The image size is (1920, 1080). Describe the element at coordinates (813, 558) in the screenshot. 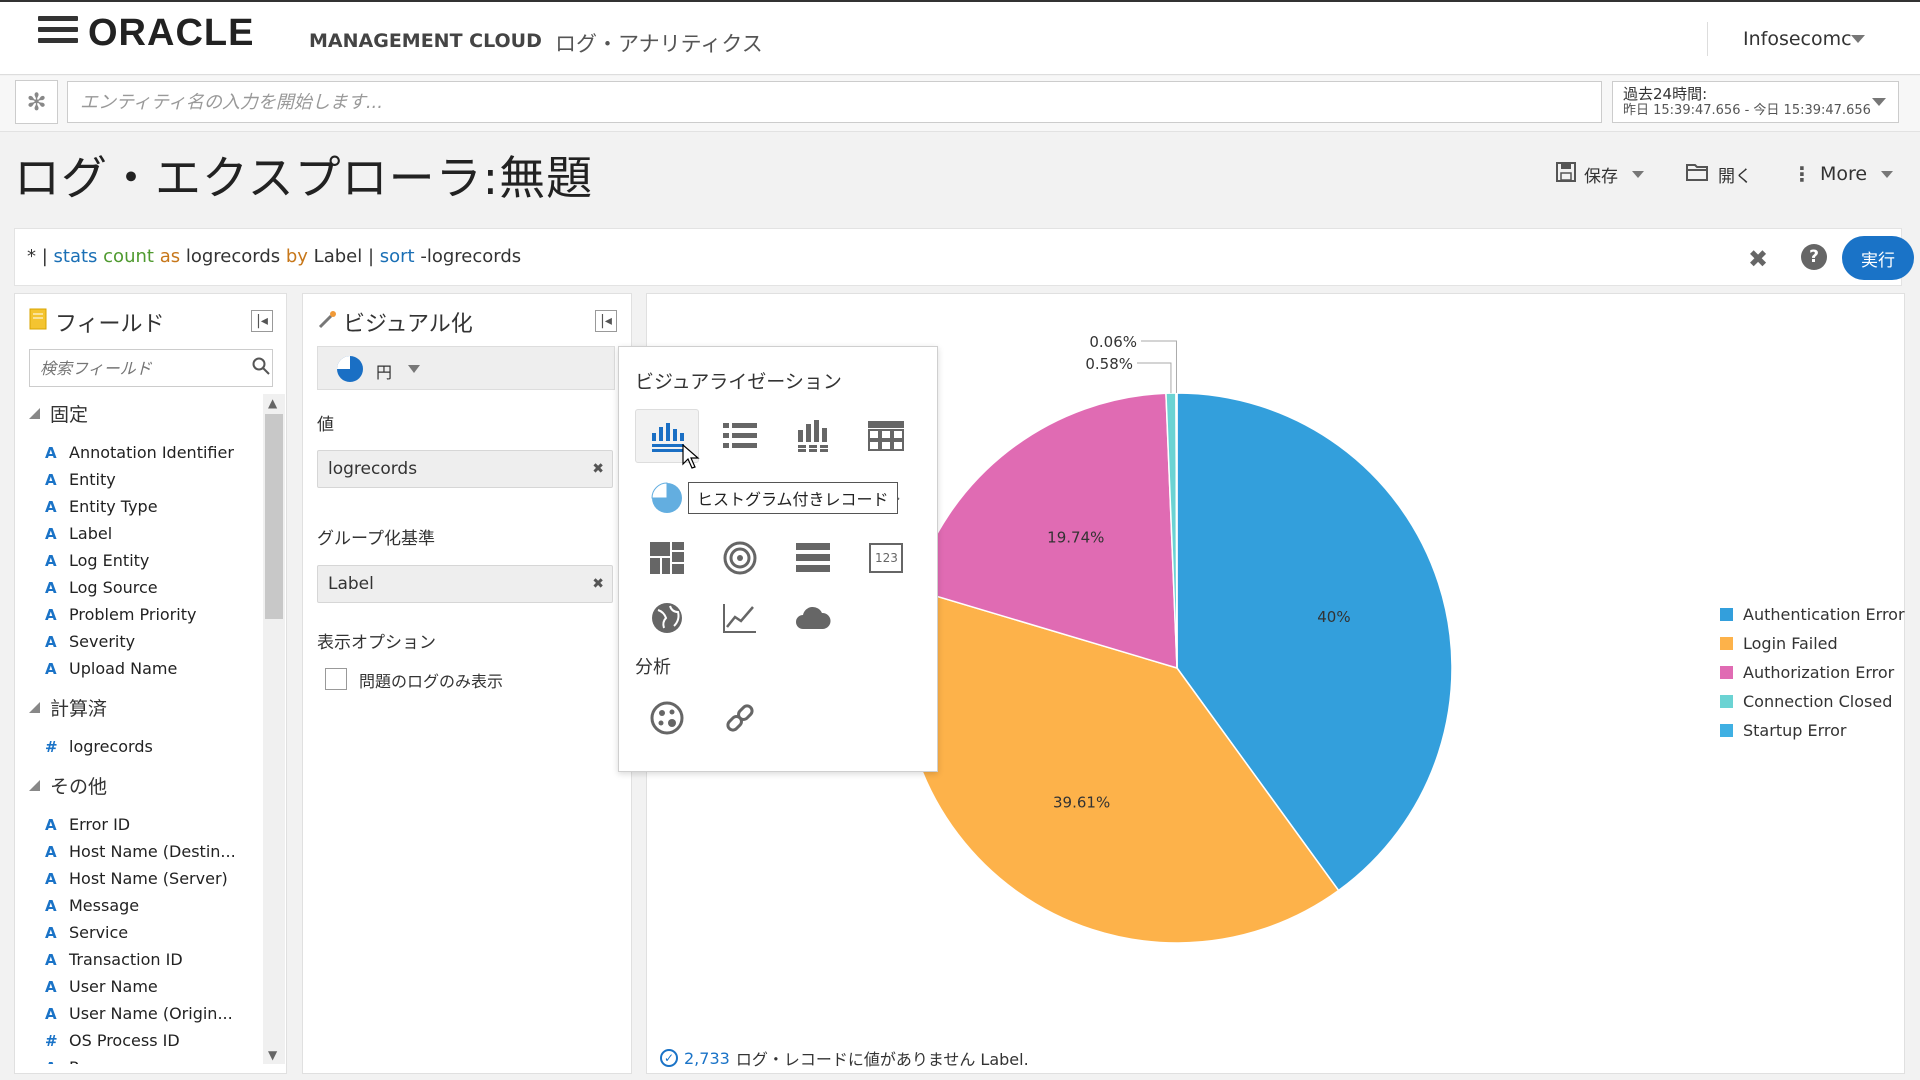

I see `horizontal-bar-icon` at that location.